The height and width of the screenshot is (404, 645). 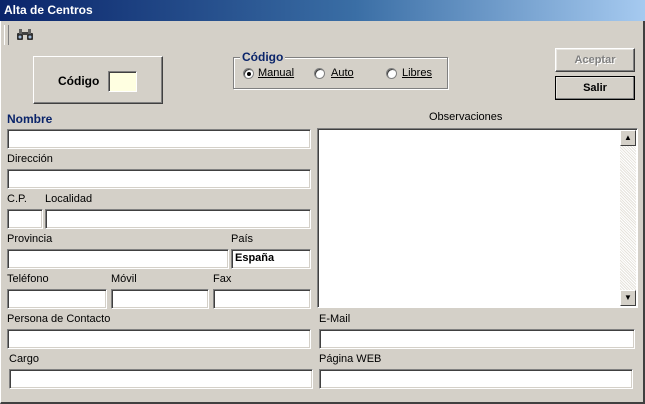 I want to click on code-input, so click(x=122, y=81).